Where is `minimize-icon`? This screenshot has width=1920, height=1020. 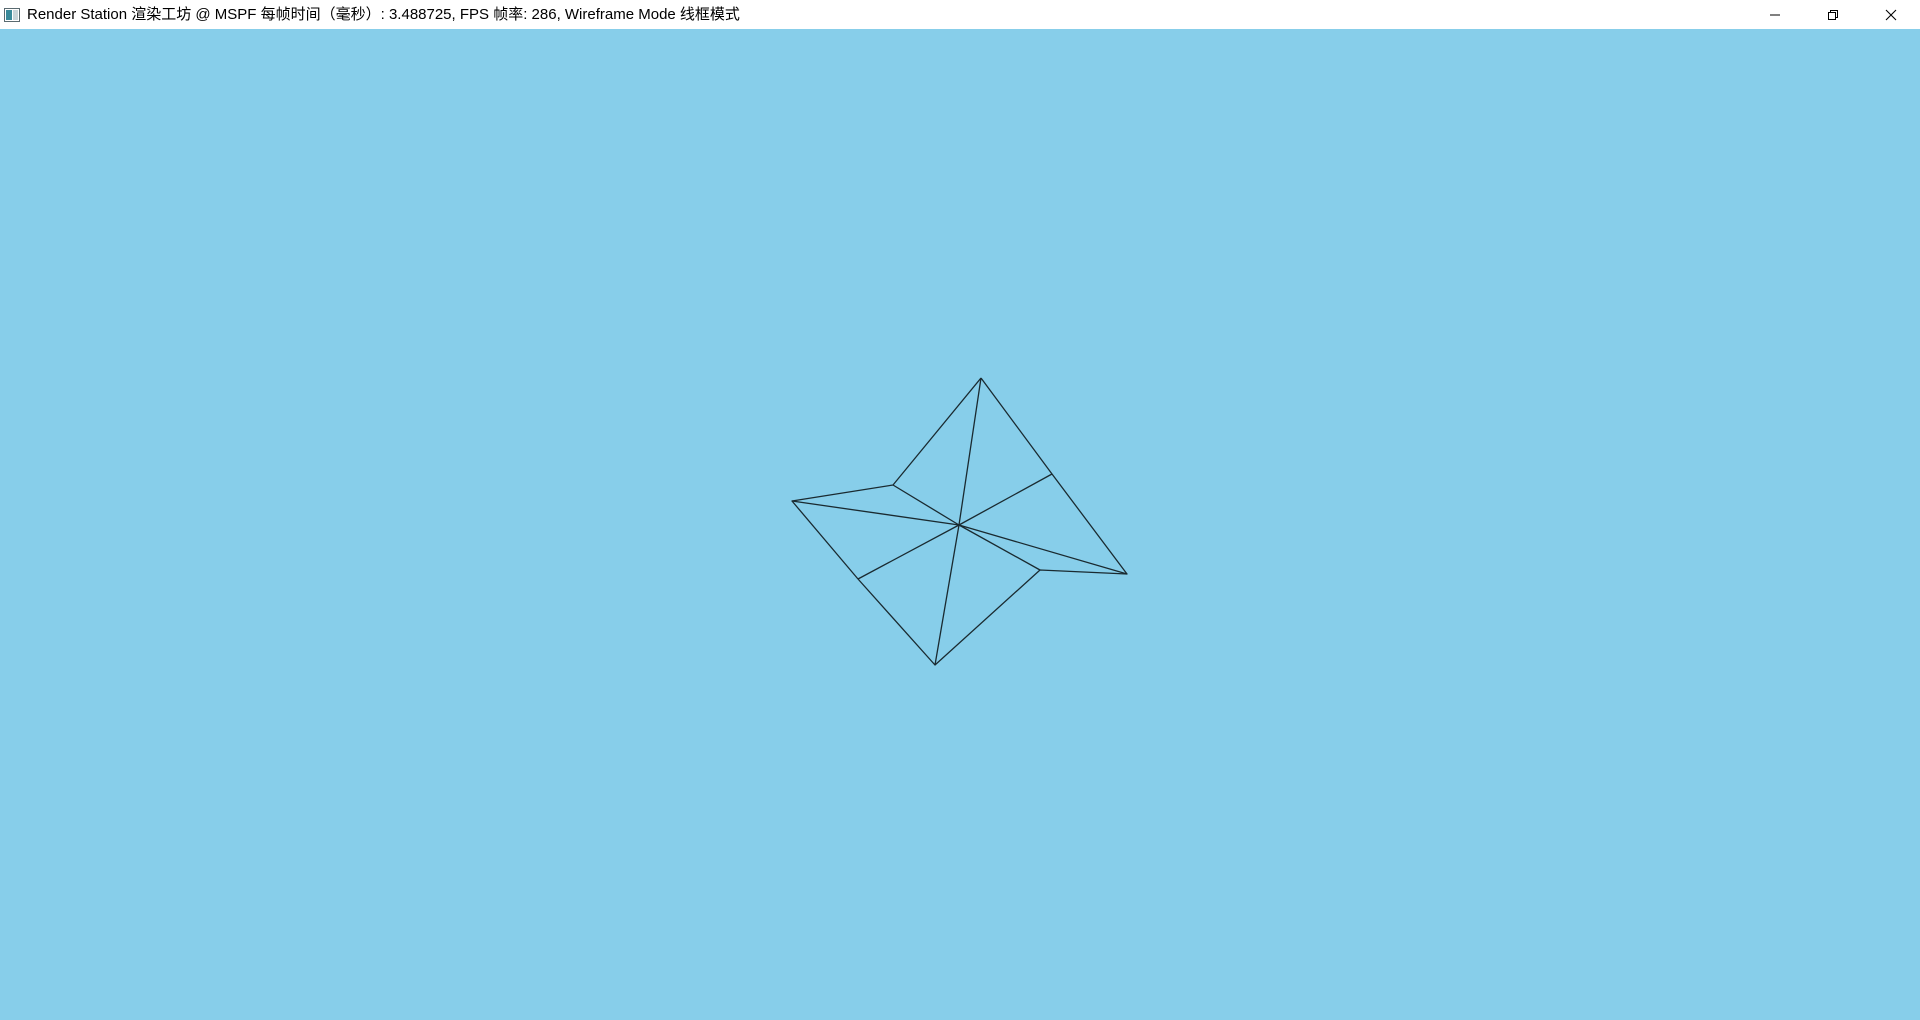
minimize-icon is located at coordinates (1775, 14).